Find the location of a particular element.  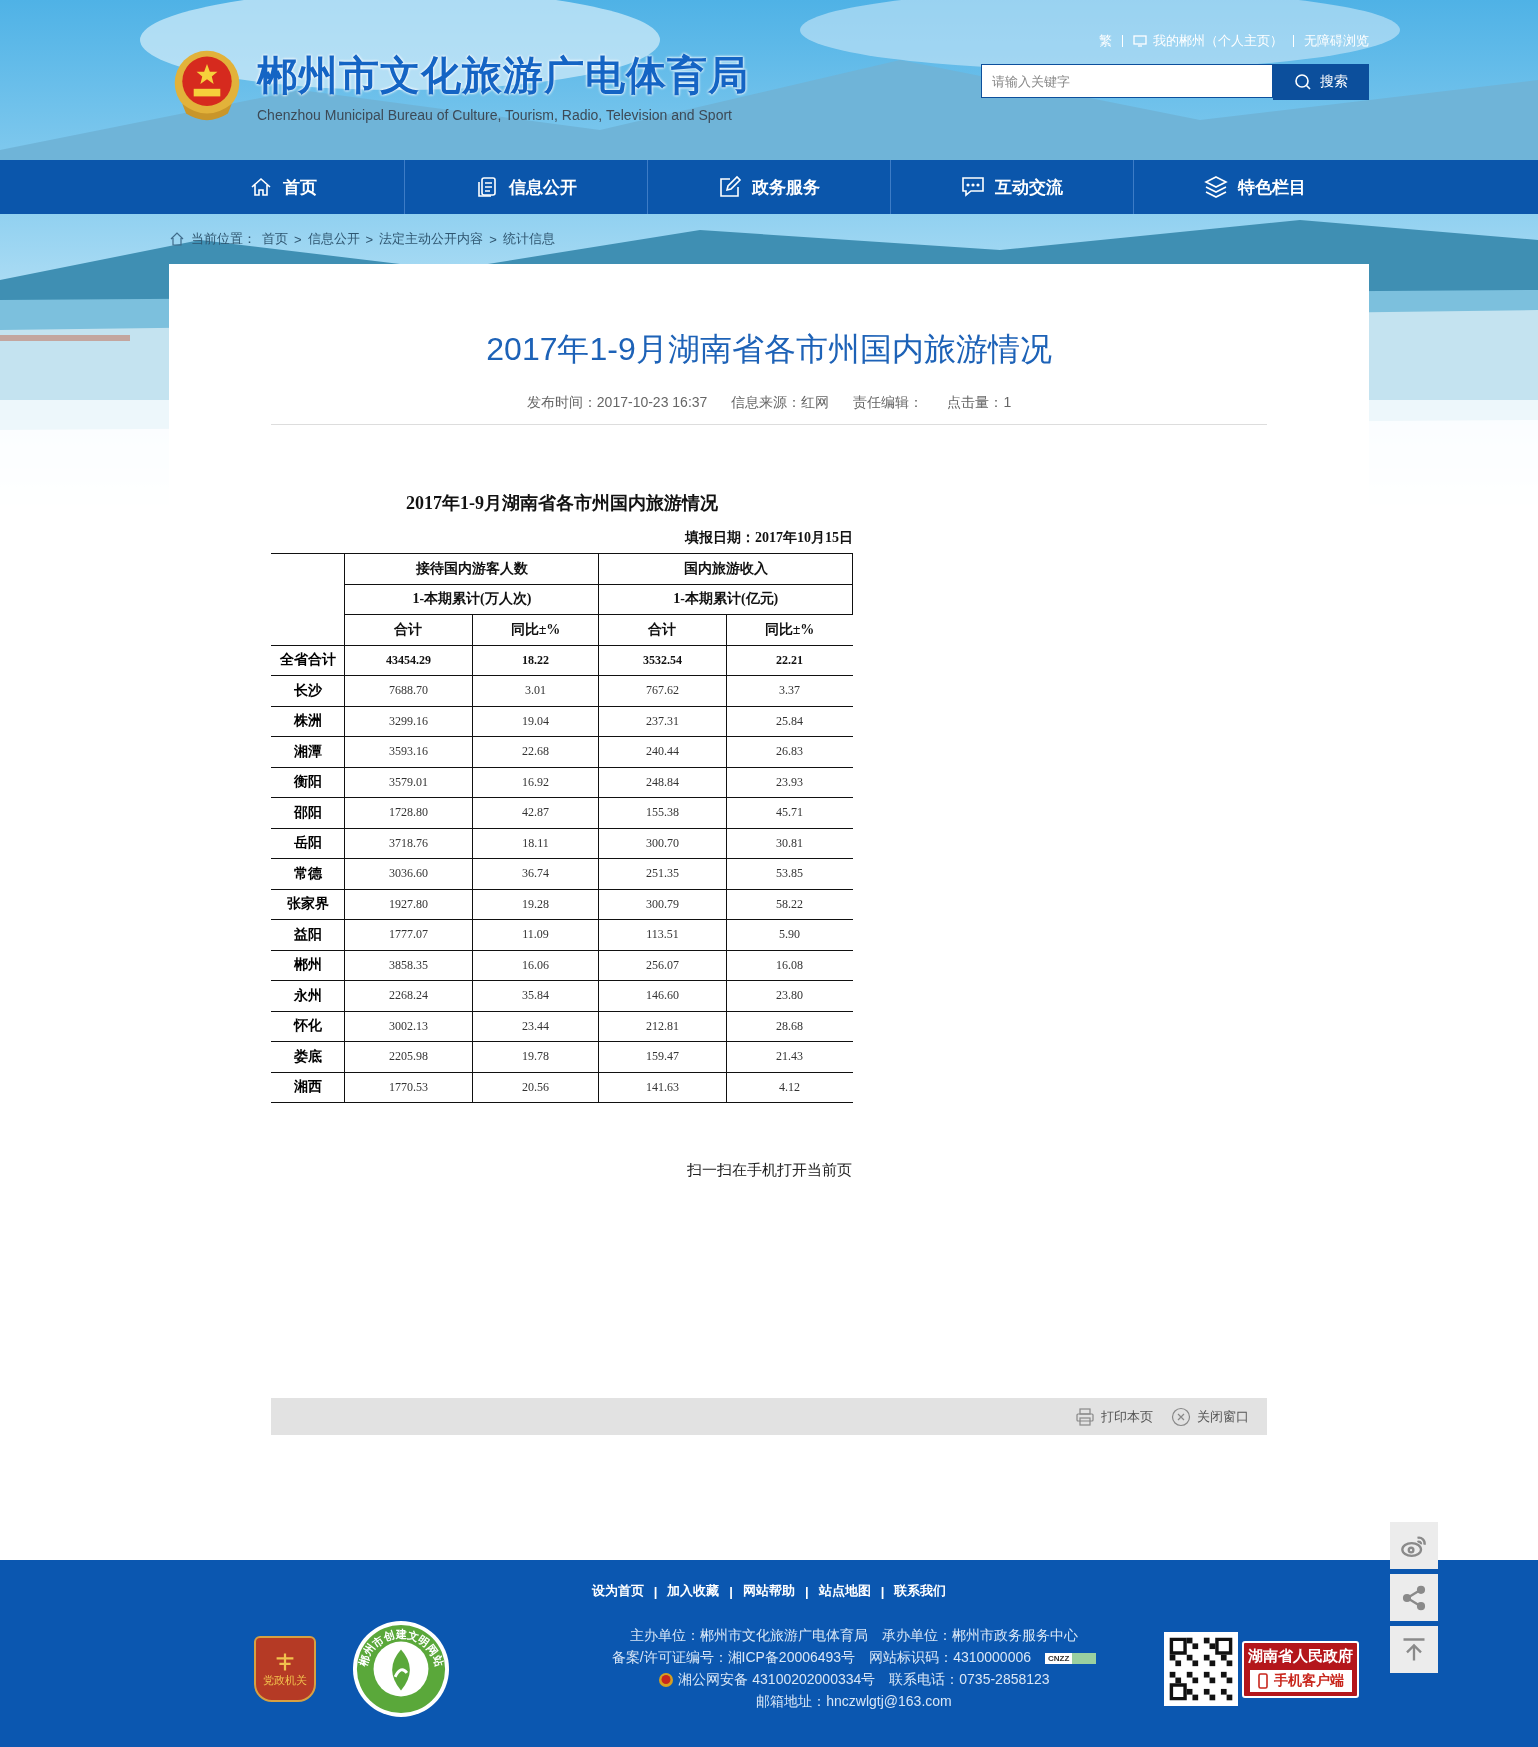

table-cell: 256.07 is located at coordinates (662, 965).